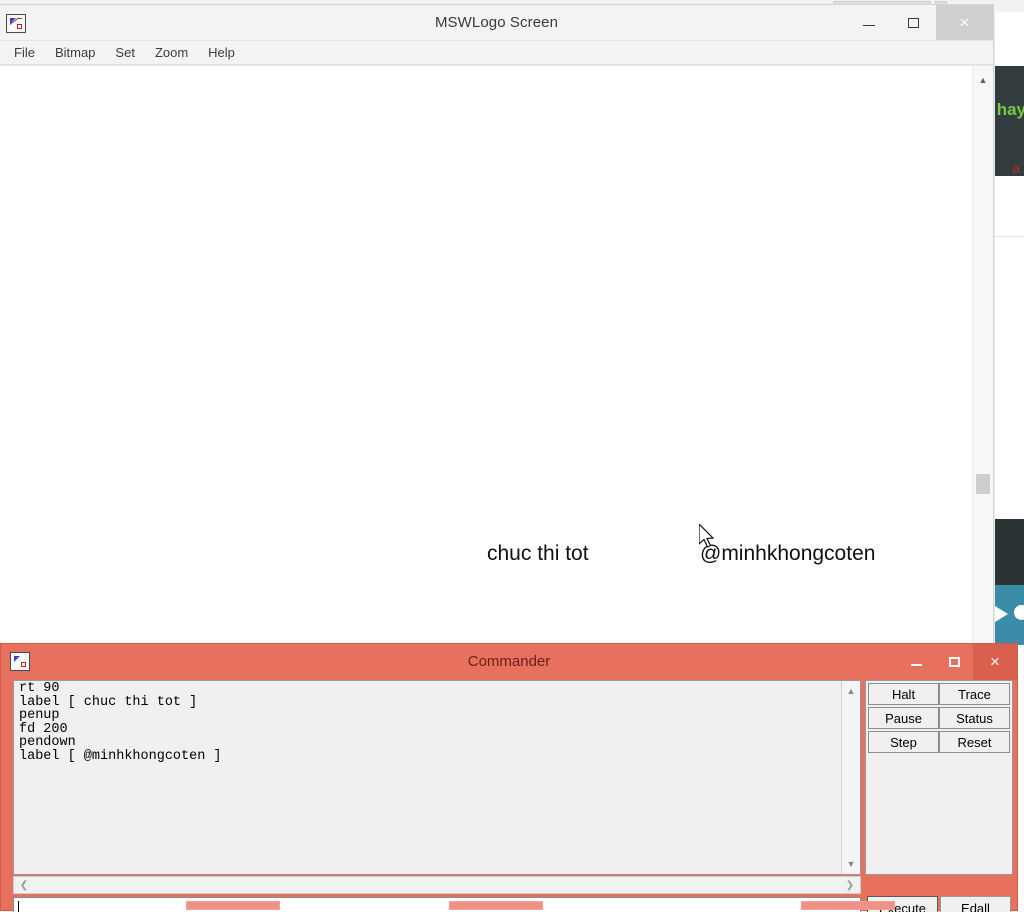 This screenshot has height=912, width=1024. What do you see at coordinates (1010, 109) in the screenshot?
I see `background-green-text: hay` at bounding box center [1010, 109].